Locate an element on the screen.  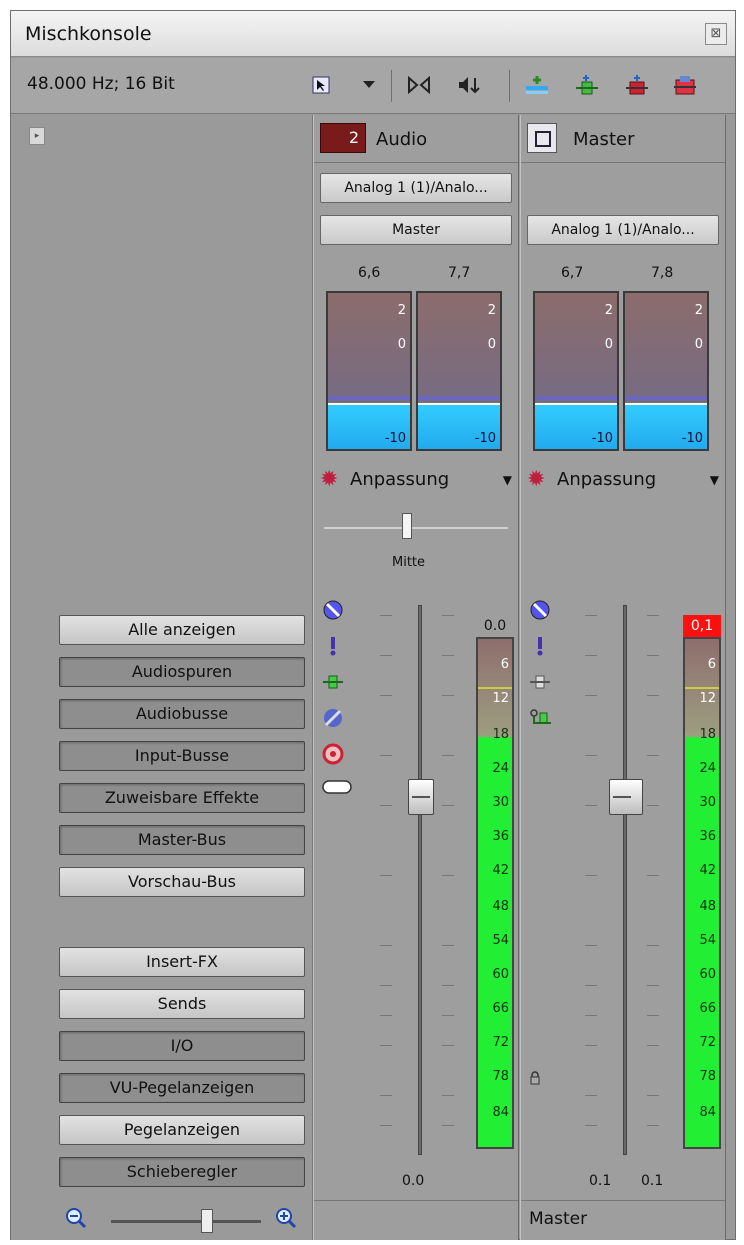
channel-footer is located at coordinates (416, 1219).